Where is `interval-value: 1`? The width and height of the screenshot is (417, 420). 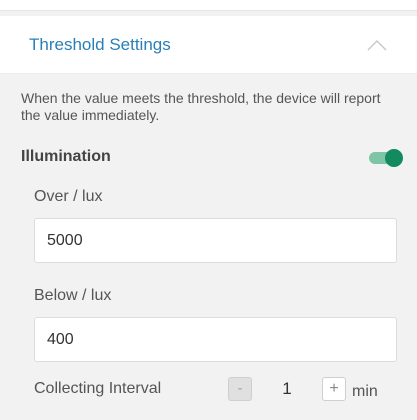
interval-value: 1 is located at coordinates (287, 389).